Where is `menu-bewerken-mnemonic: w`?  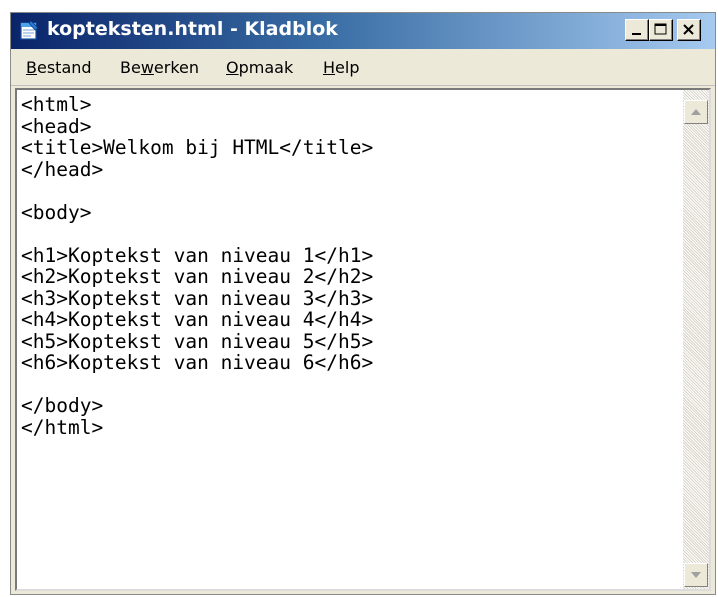
menu-bewerken-mnemonic: w is located at coordinates (147, 67).